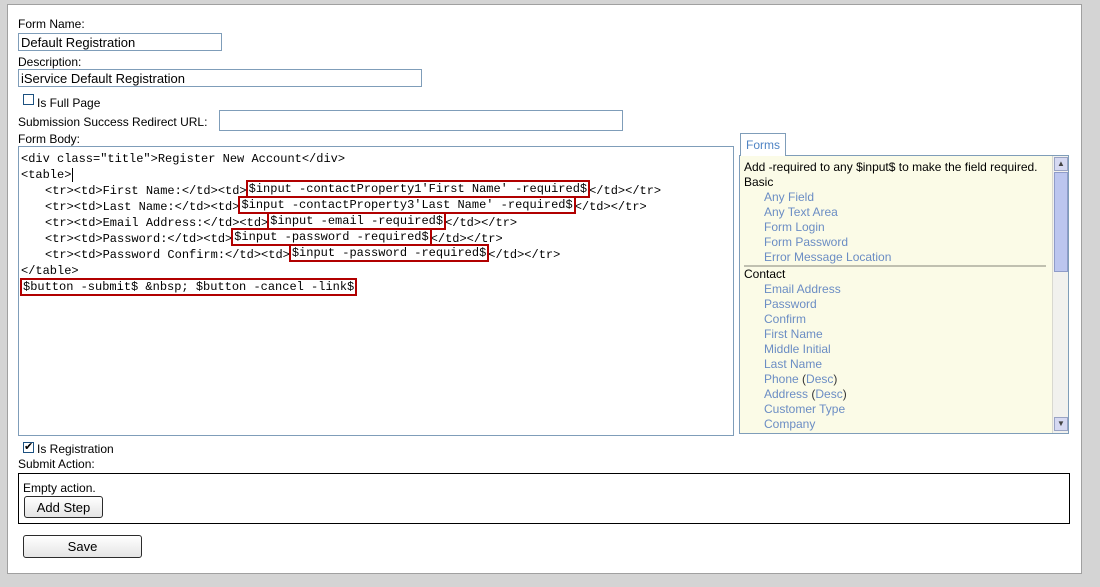 This screenshot has height=587, width=1100. What do you see at coordinates (28, 99) in the screenshot?
I see `full-page-checkbox` at bounding box center [28, 99].